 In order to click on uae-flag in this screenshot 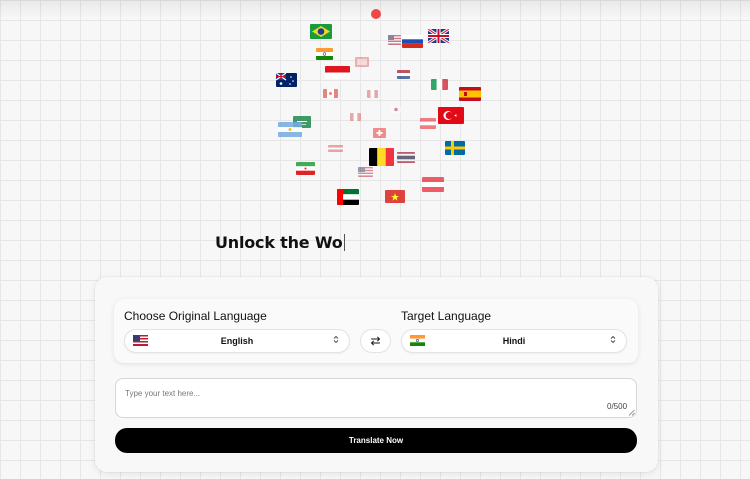, I will do `click(348, 197)`.